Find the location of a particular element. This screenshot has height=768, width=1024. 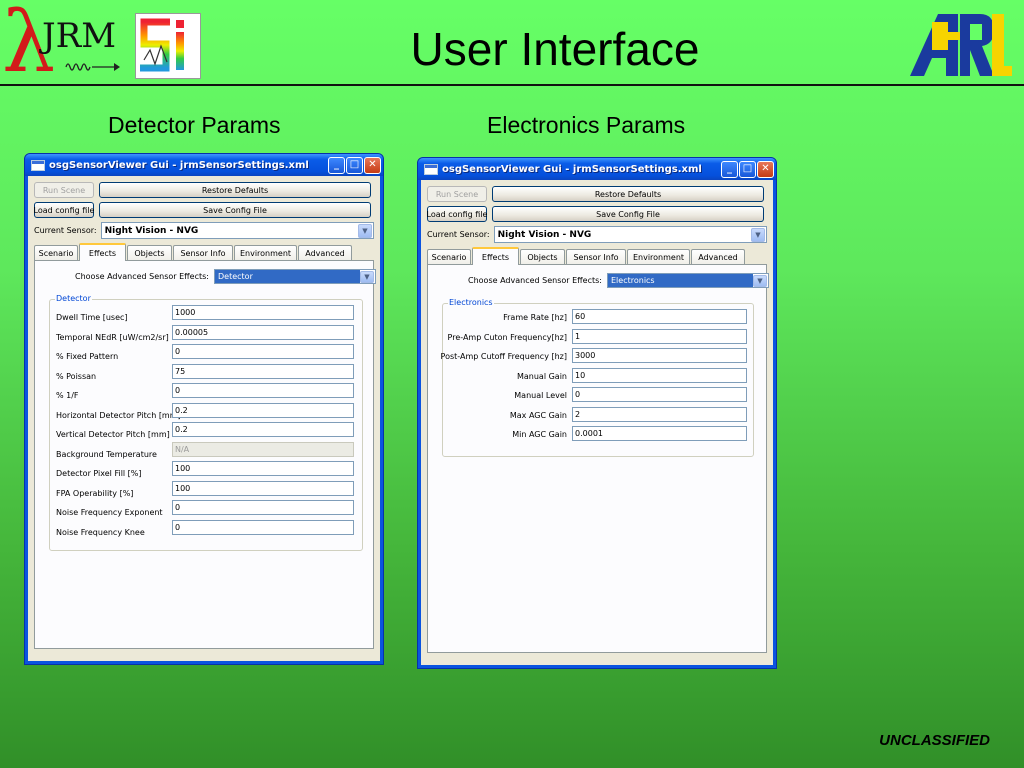

field-label: Manual Level is located at coordinates (540, 395).